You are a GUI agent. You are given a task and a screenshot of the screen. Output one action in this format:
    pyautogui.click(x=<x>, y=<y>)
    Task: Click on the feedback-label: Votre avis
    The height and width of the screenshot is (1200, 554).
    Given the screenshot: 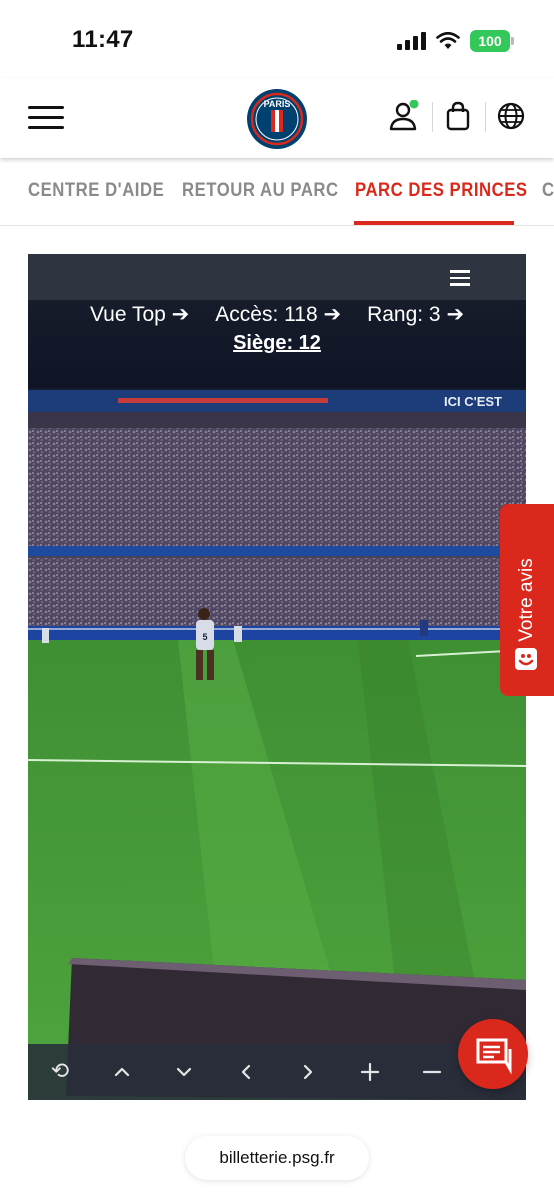 What is the action you would take?
    pyautogui.click(x=526, y=600)
    